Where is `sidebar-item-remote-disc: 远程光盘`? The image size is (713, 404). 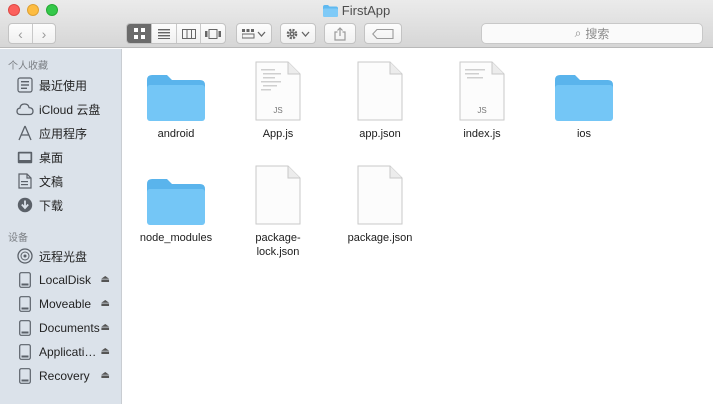 sidebar-item-remote-disc: 远程光盘 is located at coordinates (68, 256).